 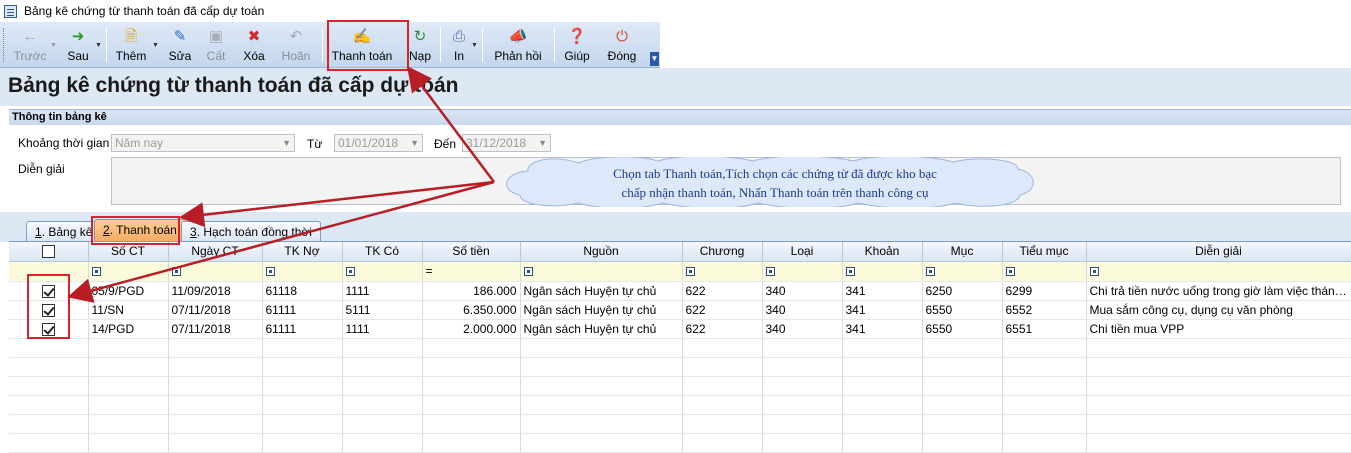 What do you see at coordinates (1218, 329) in the screenshot?
I see `cell-dien-giai: Chi tiền mua VPP` at bounding box center [1218, 329].